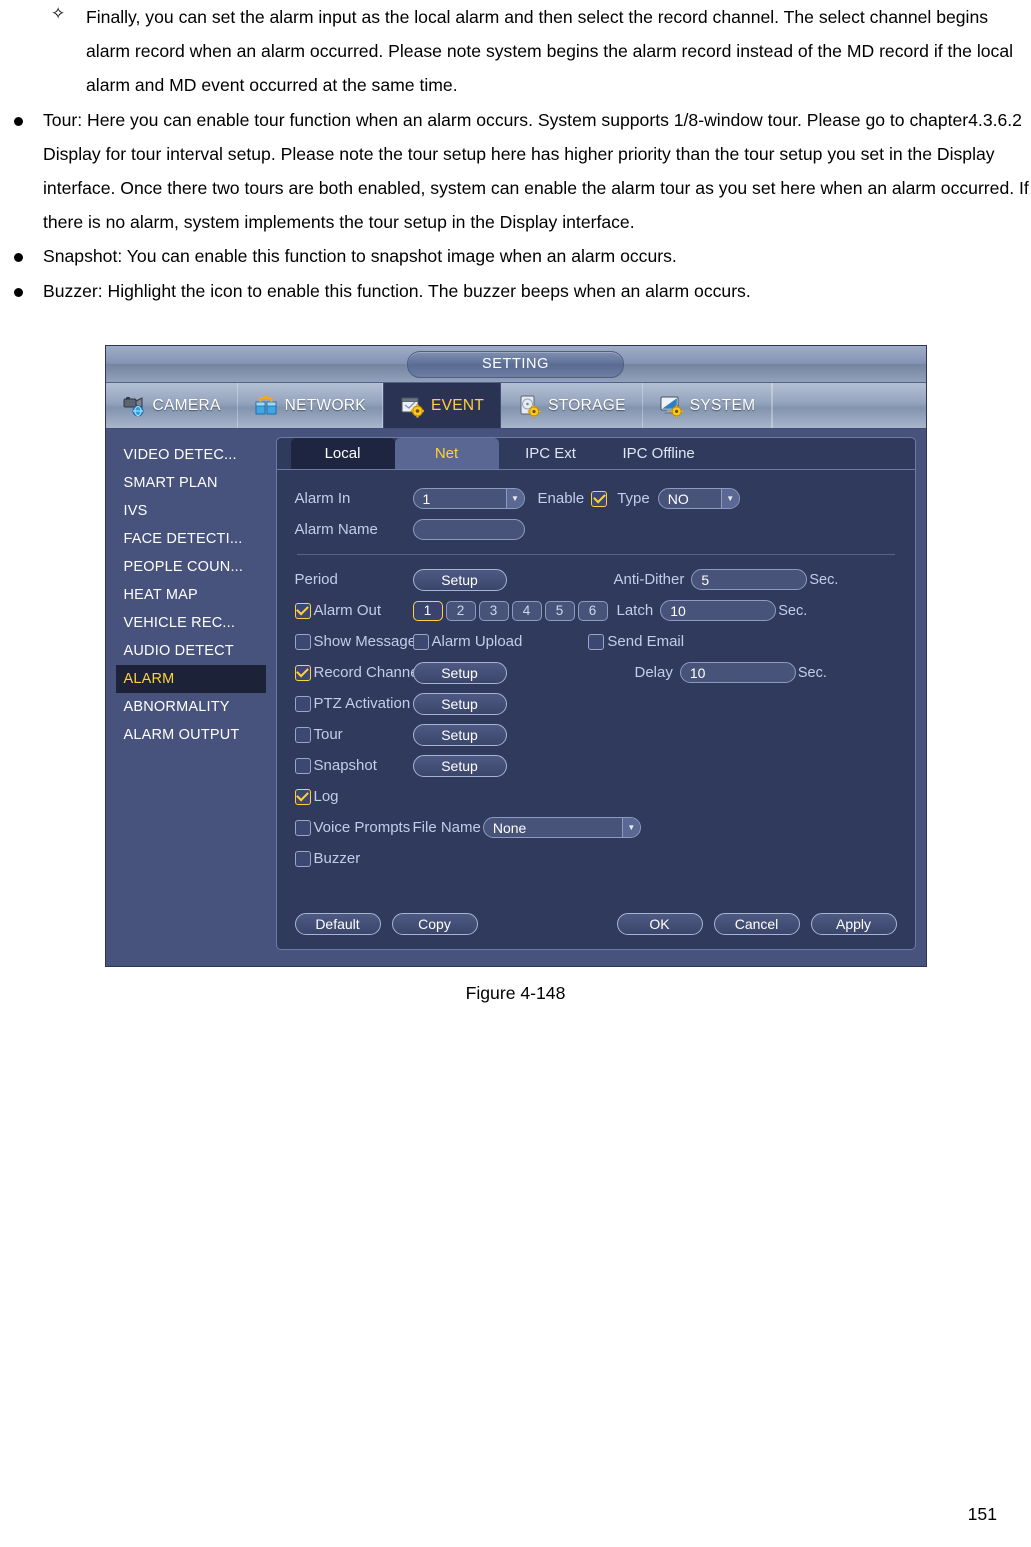  I want to click on sidebar-label: ABNORMALITY, so click(176, 707).